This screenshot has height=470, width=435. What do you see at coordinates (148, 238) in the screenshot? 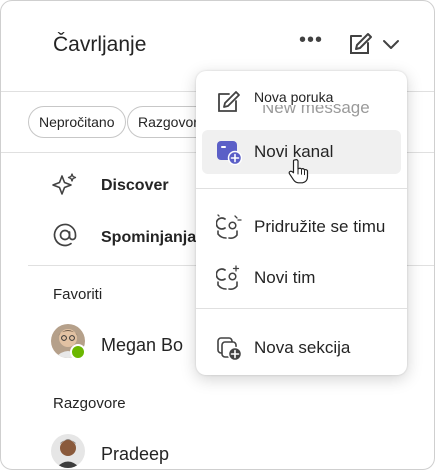
I see `nav-item-mentions: Spominjanja` at bounding box center [148, 238].